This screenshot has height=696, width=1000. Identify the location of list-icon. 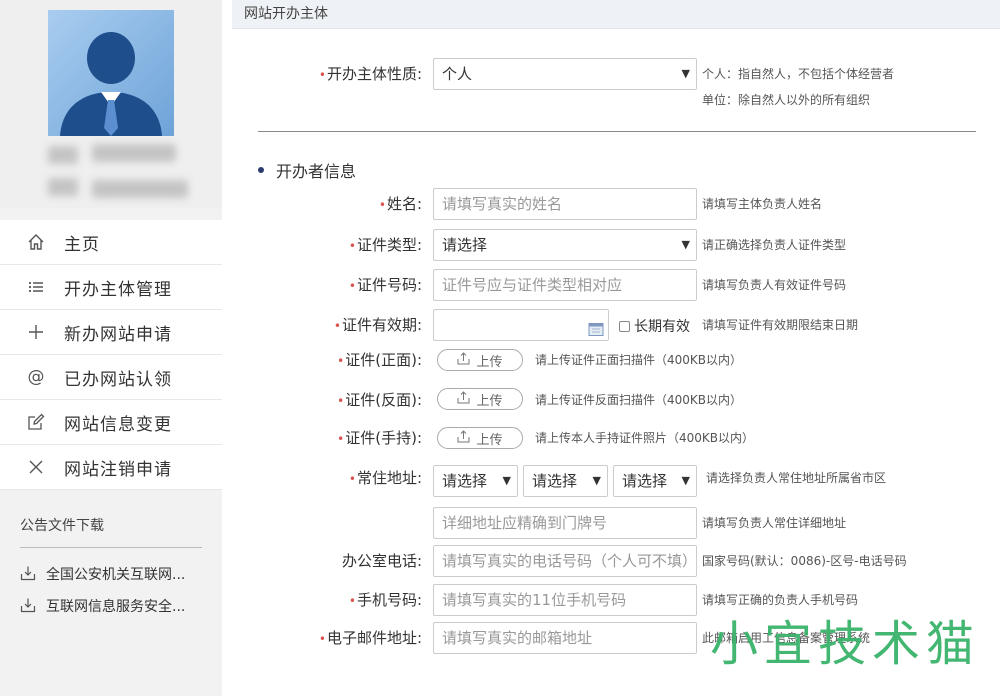
(36, 287).